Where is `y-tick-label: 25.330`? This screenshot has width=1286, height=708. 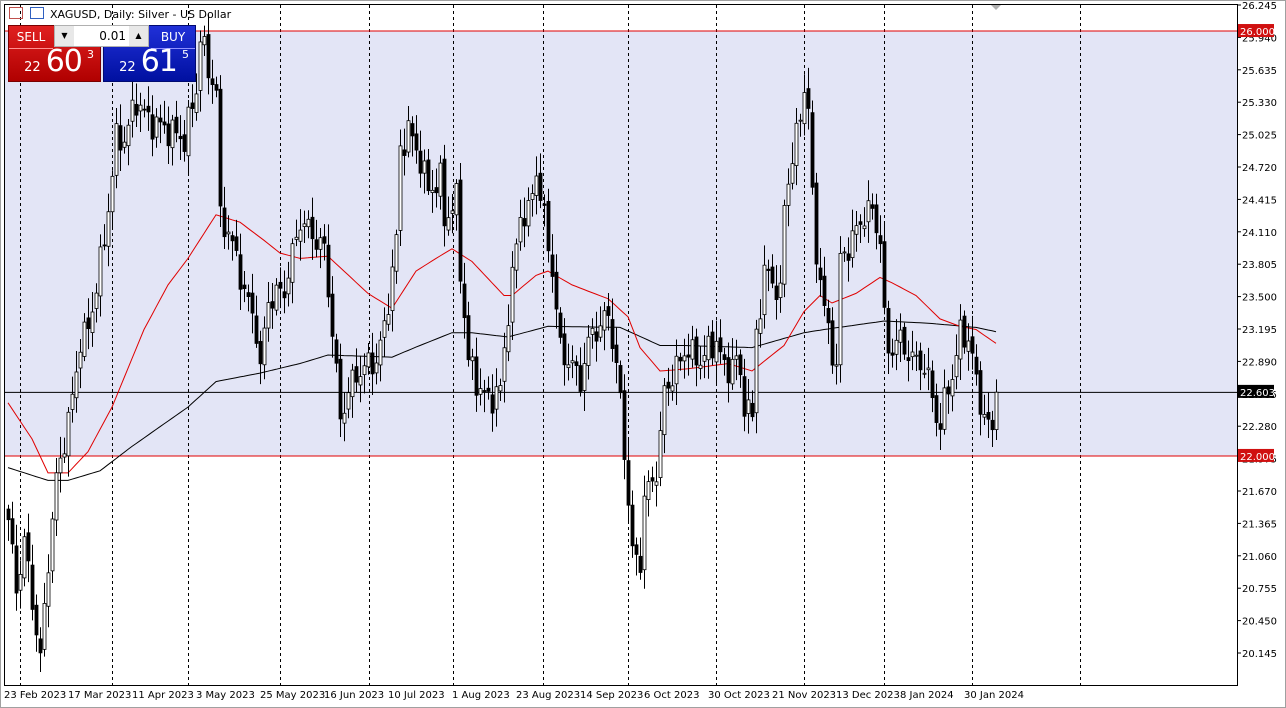
y-tick-label: 25.330 is located at coordinates (1259, 103).